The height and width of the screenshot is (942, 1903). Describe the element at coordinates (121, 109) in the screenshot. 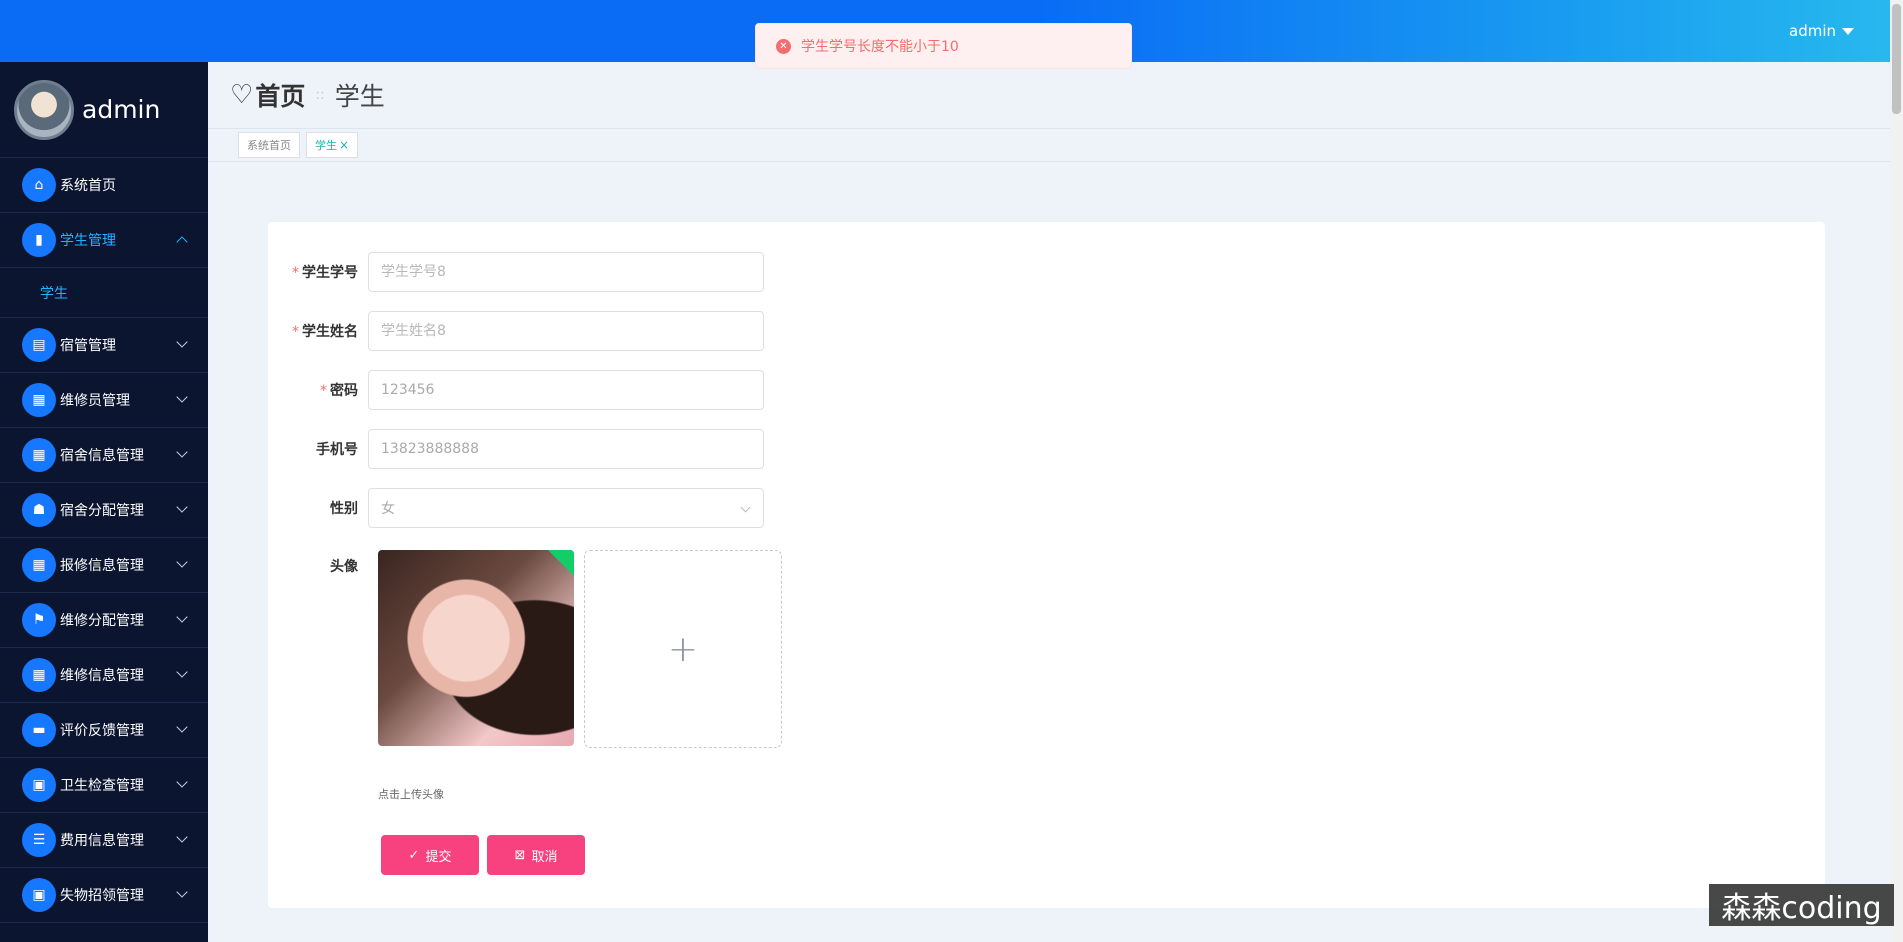

I see `profile-name: admin` at that location.